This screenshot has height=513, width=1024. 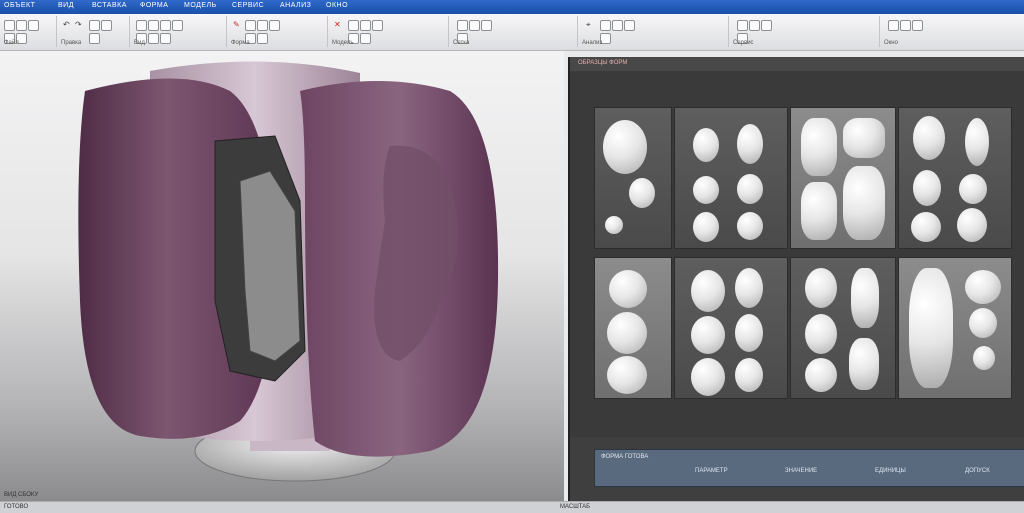 I want to click on extrude-icon, so click(x=250, y=25).